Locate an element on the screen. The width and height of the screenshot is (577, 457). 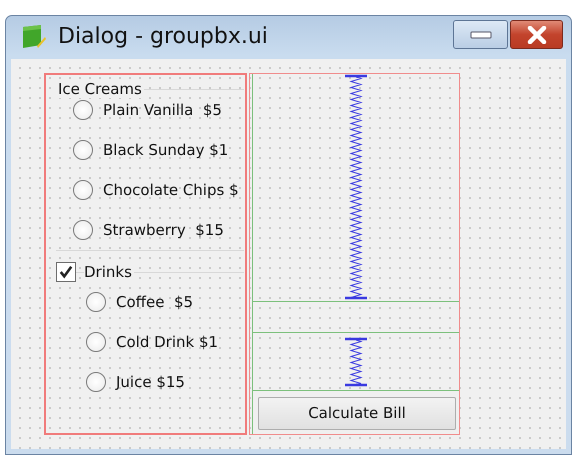
option-label: Plain Vanilla $5 is located at coordinates (162, 110).